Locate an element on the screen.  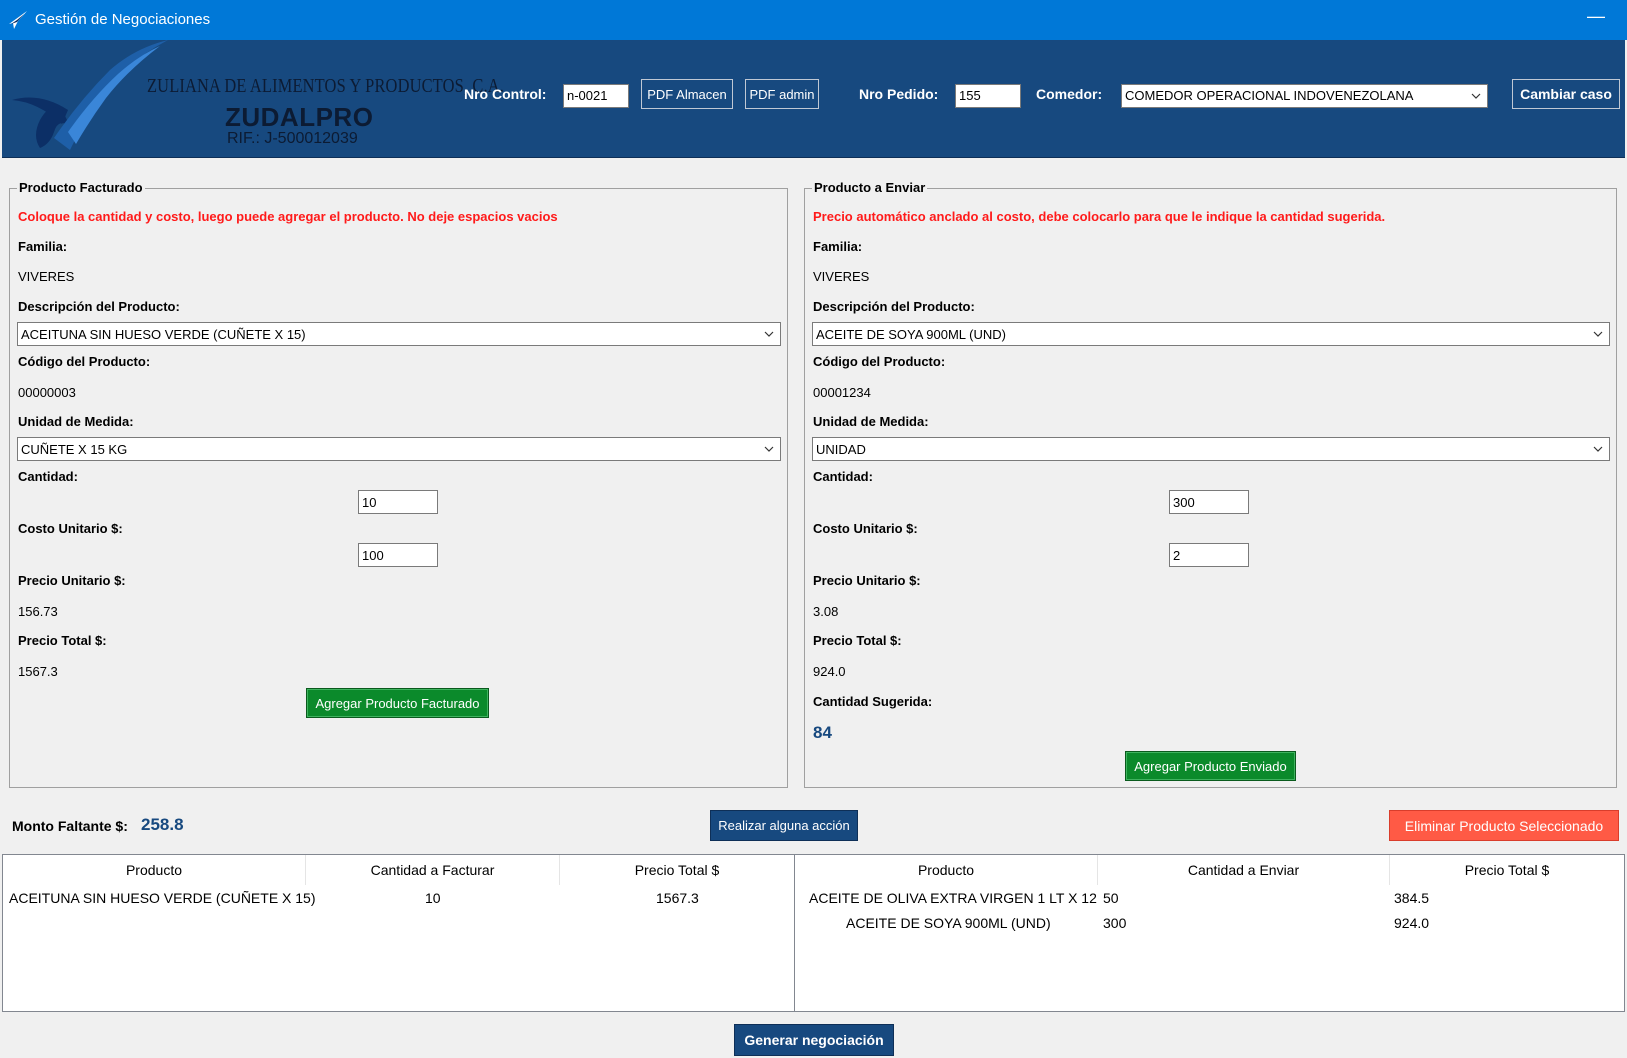
table-cell: 384.5 is located at coordinates (1412, 898).